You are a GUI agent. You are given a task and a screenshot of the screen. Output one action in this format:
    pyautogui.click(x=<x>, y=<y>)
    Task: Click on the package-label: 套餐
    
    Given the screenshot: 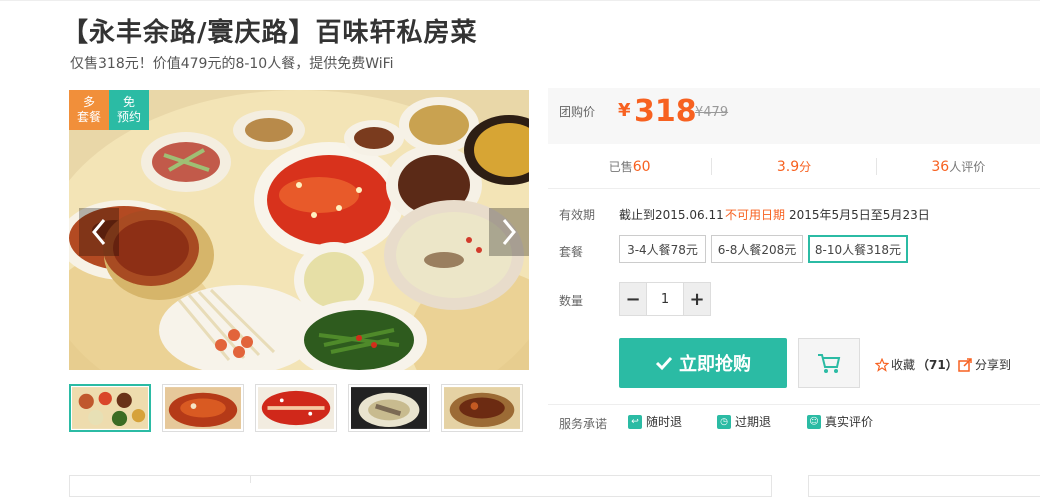 What is the action you would take?
    pyautogui.click(x=571, y=252)
    